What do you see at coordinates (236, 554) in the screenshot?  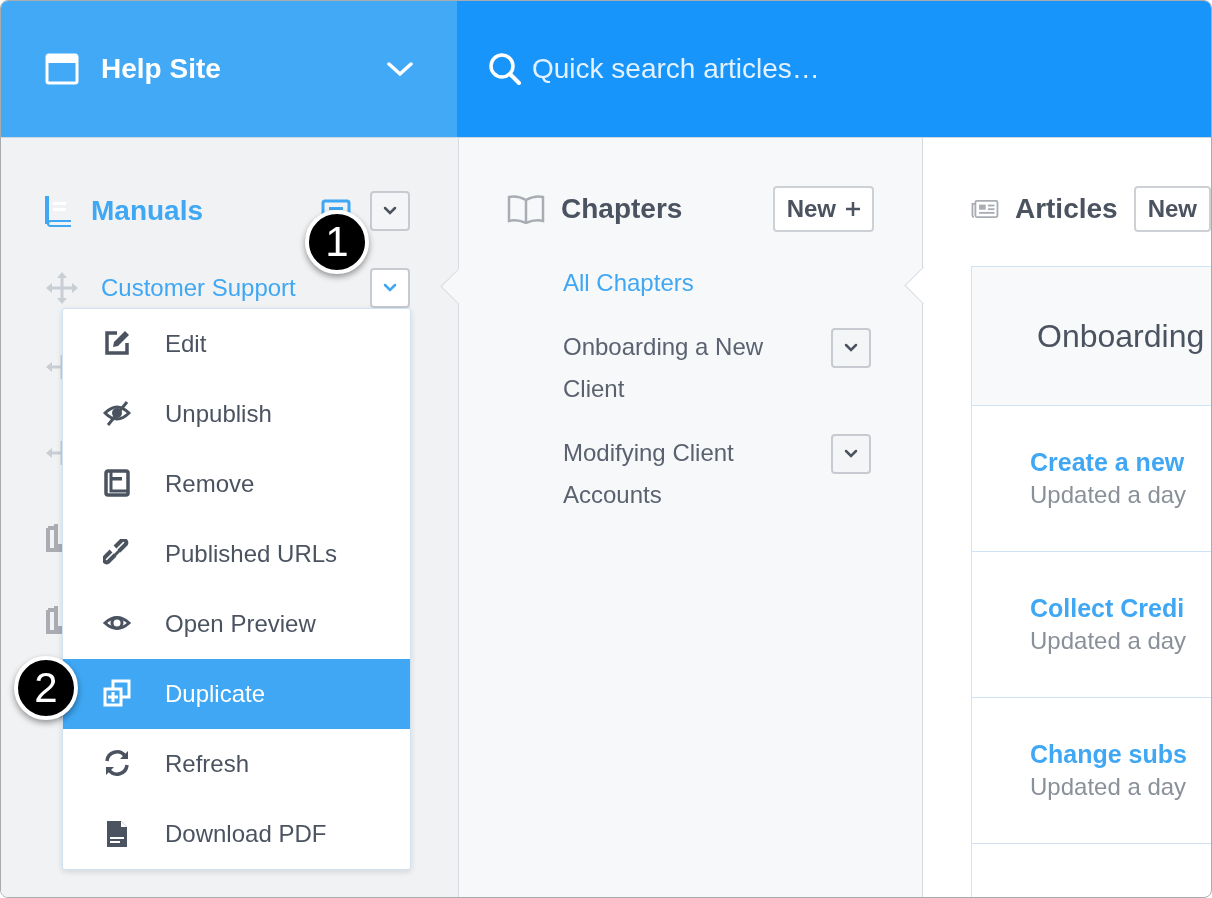 I see `menu-item: Published URLs` at bounding box center [236, 554].